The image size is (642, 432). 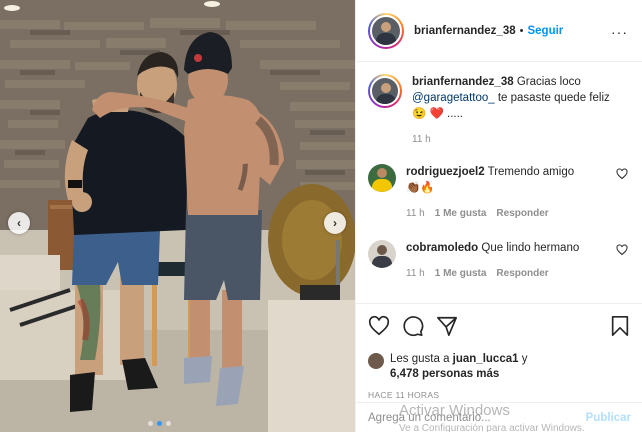 I want to click on post-timestamp: HACE 11 HORAS, so click(x=499, y=395).